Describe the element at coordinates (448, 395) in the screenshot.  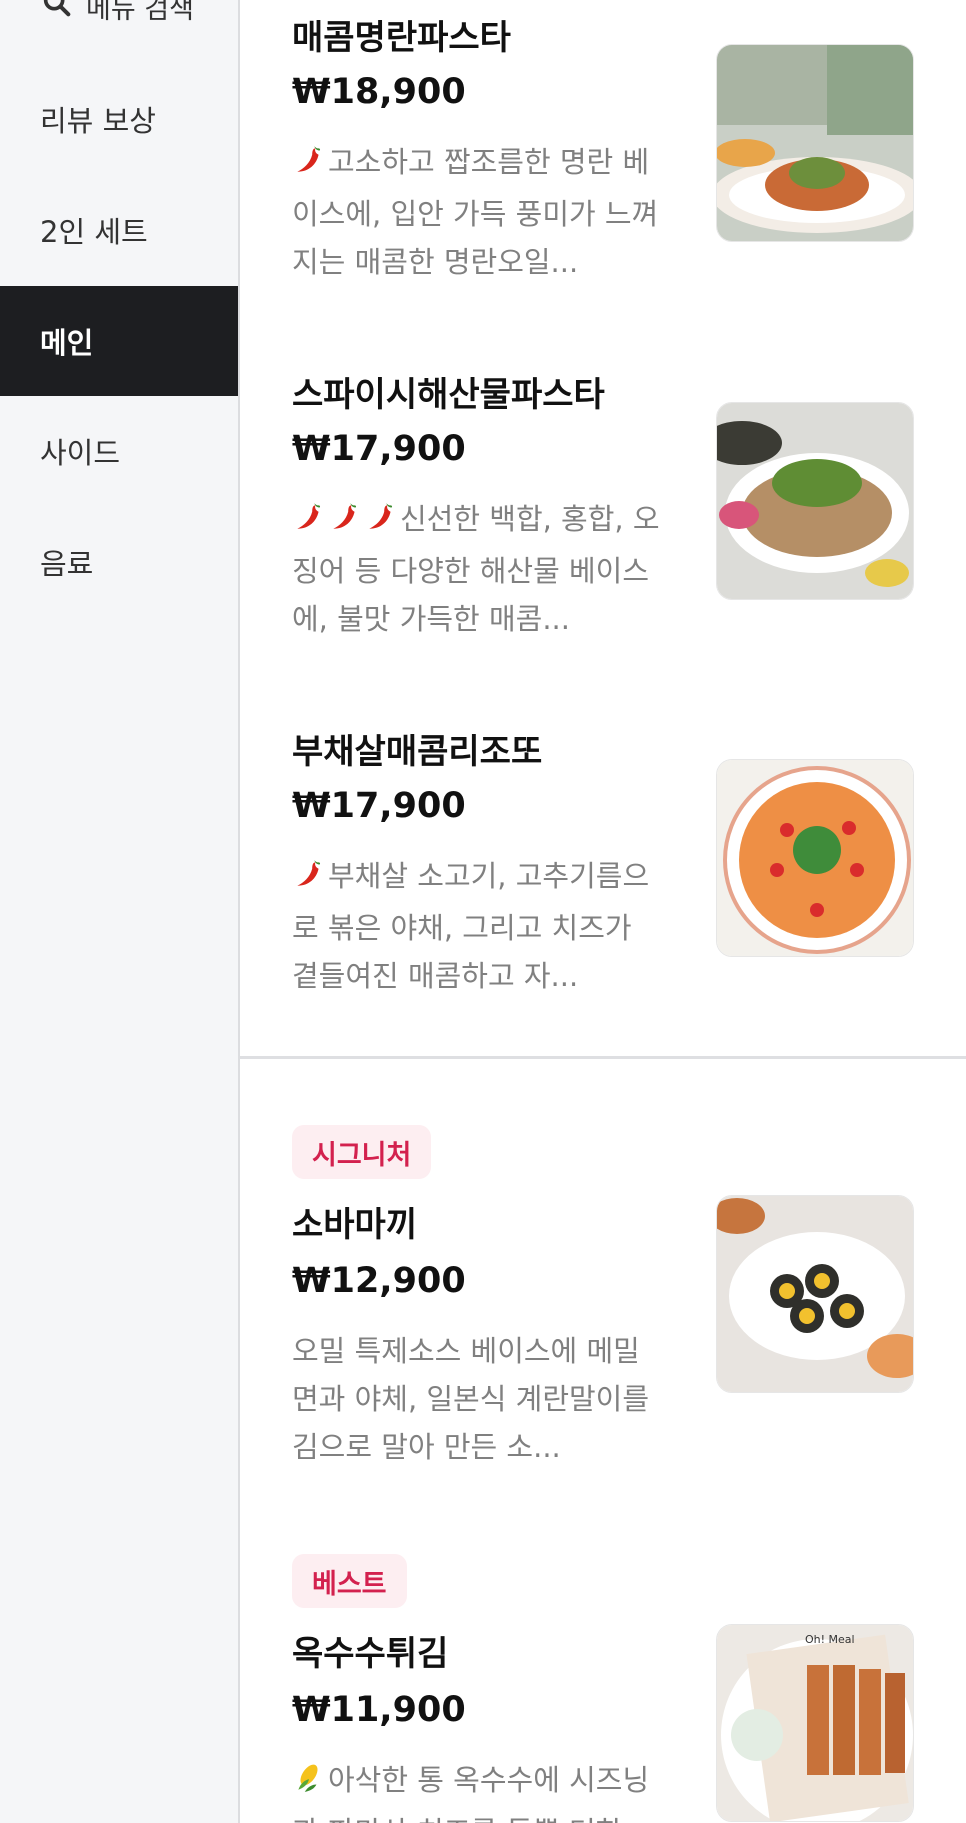
I see `menu-item-name: 스파이시해산물파스타` at that location.